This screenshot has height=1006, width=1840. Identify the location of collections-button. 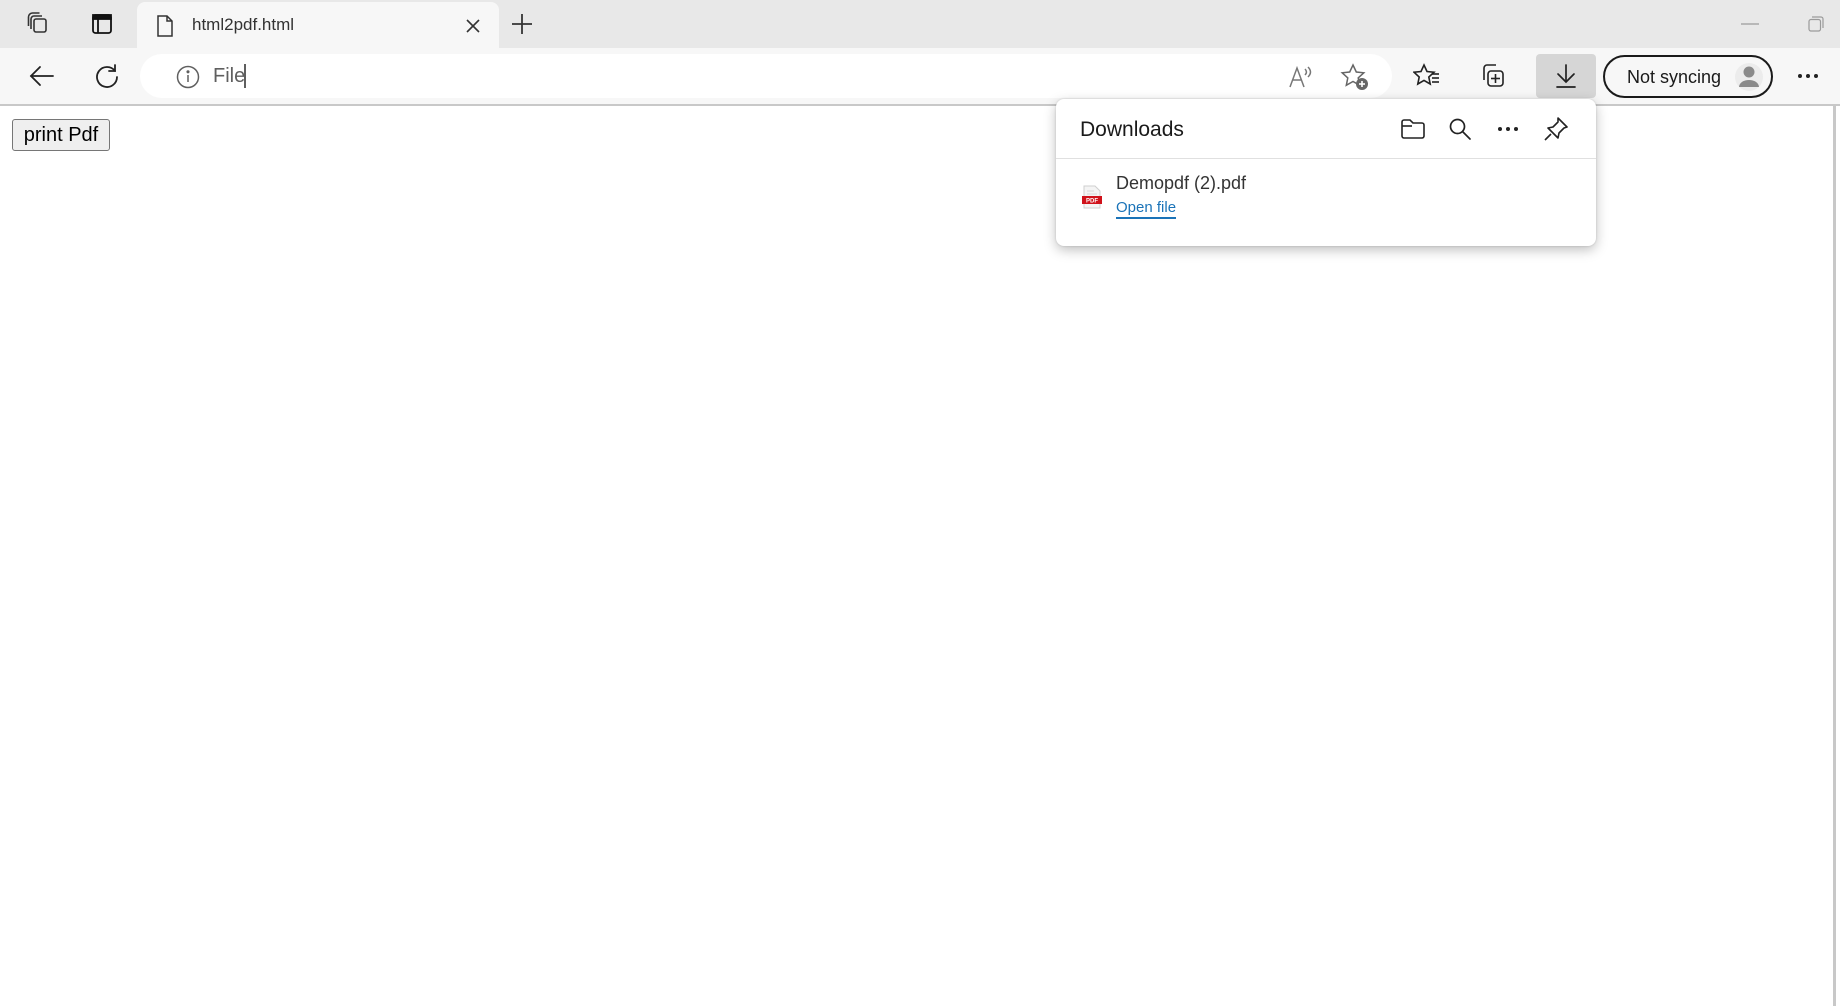
(1492, 76).